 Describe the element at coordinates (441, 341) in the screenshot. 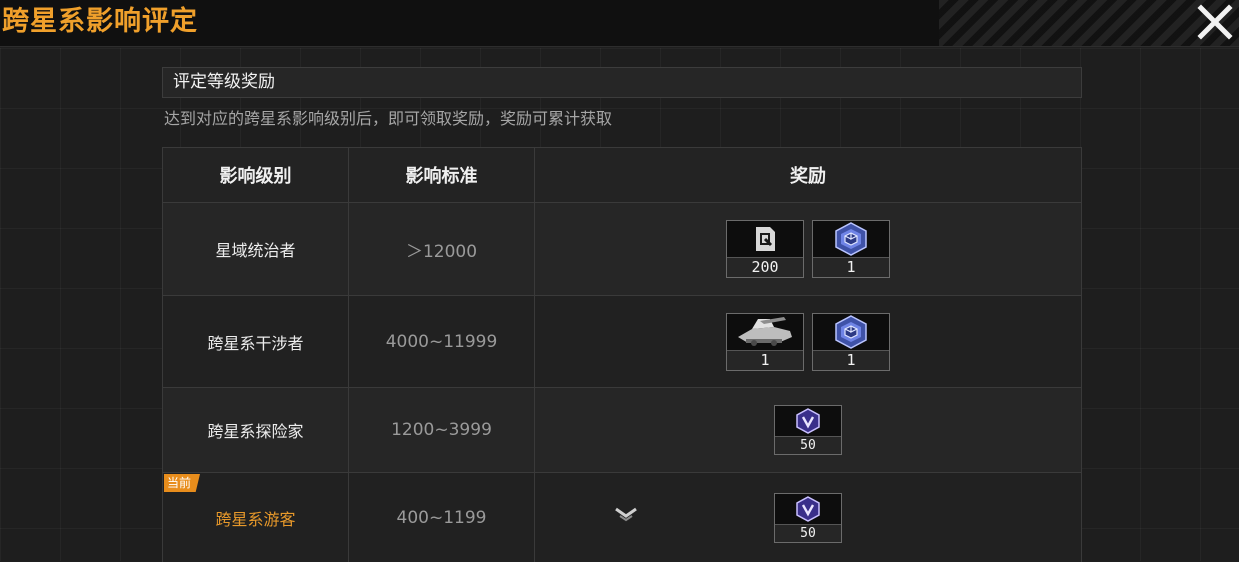

I see `level-standard: 4000~11999` at that location.